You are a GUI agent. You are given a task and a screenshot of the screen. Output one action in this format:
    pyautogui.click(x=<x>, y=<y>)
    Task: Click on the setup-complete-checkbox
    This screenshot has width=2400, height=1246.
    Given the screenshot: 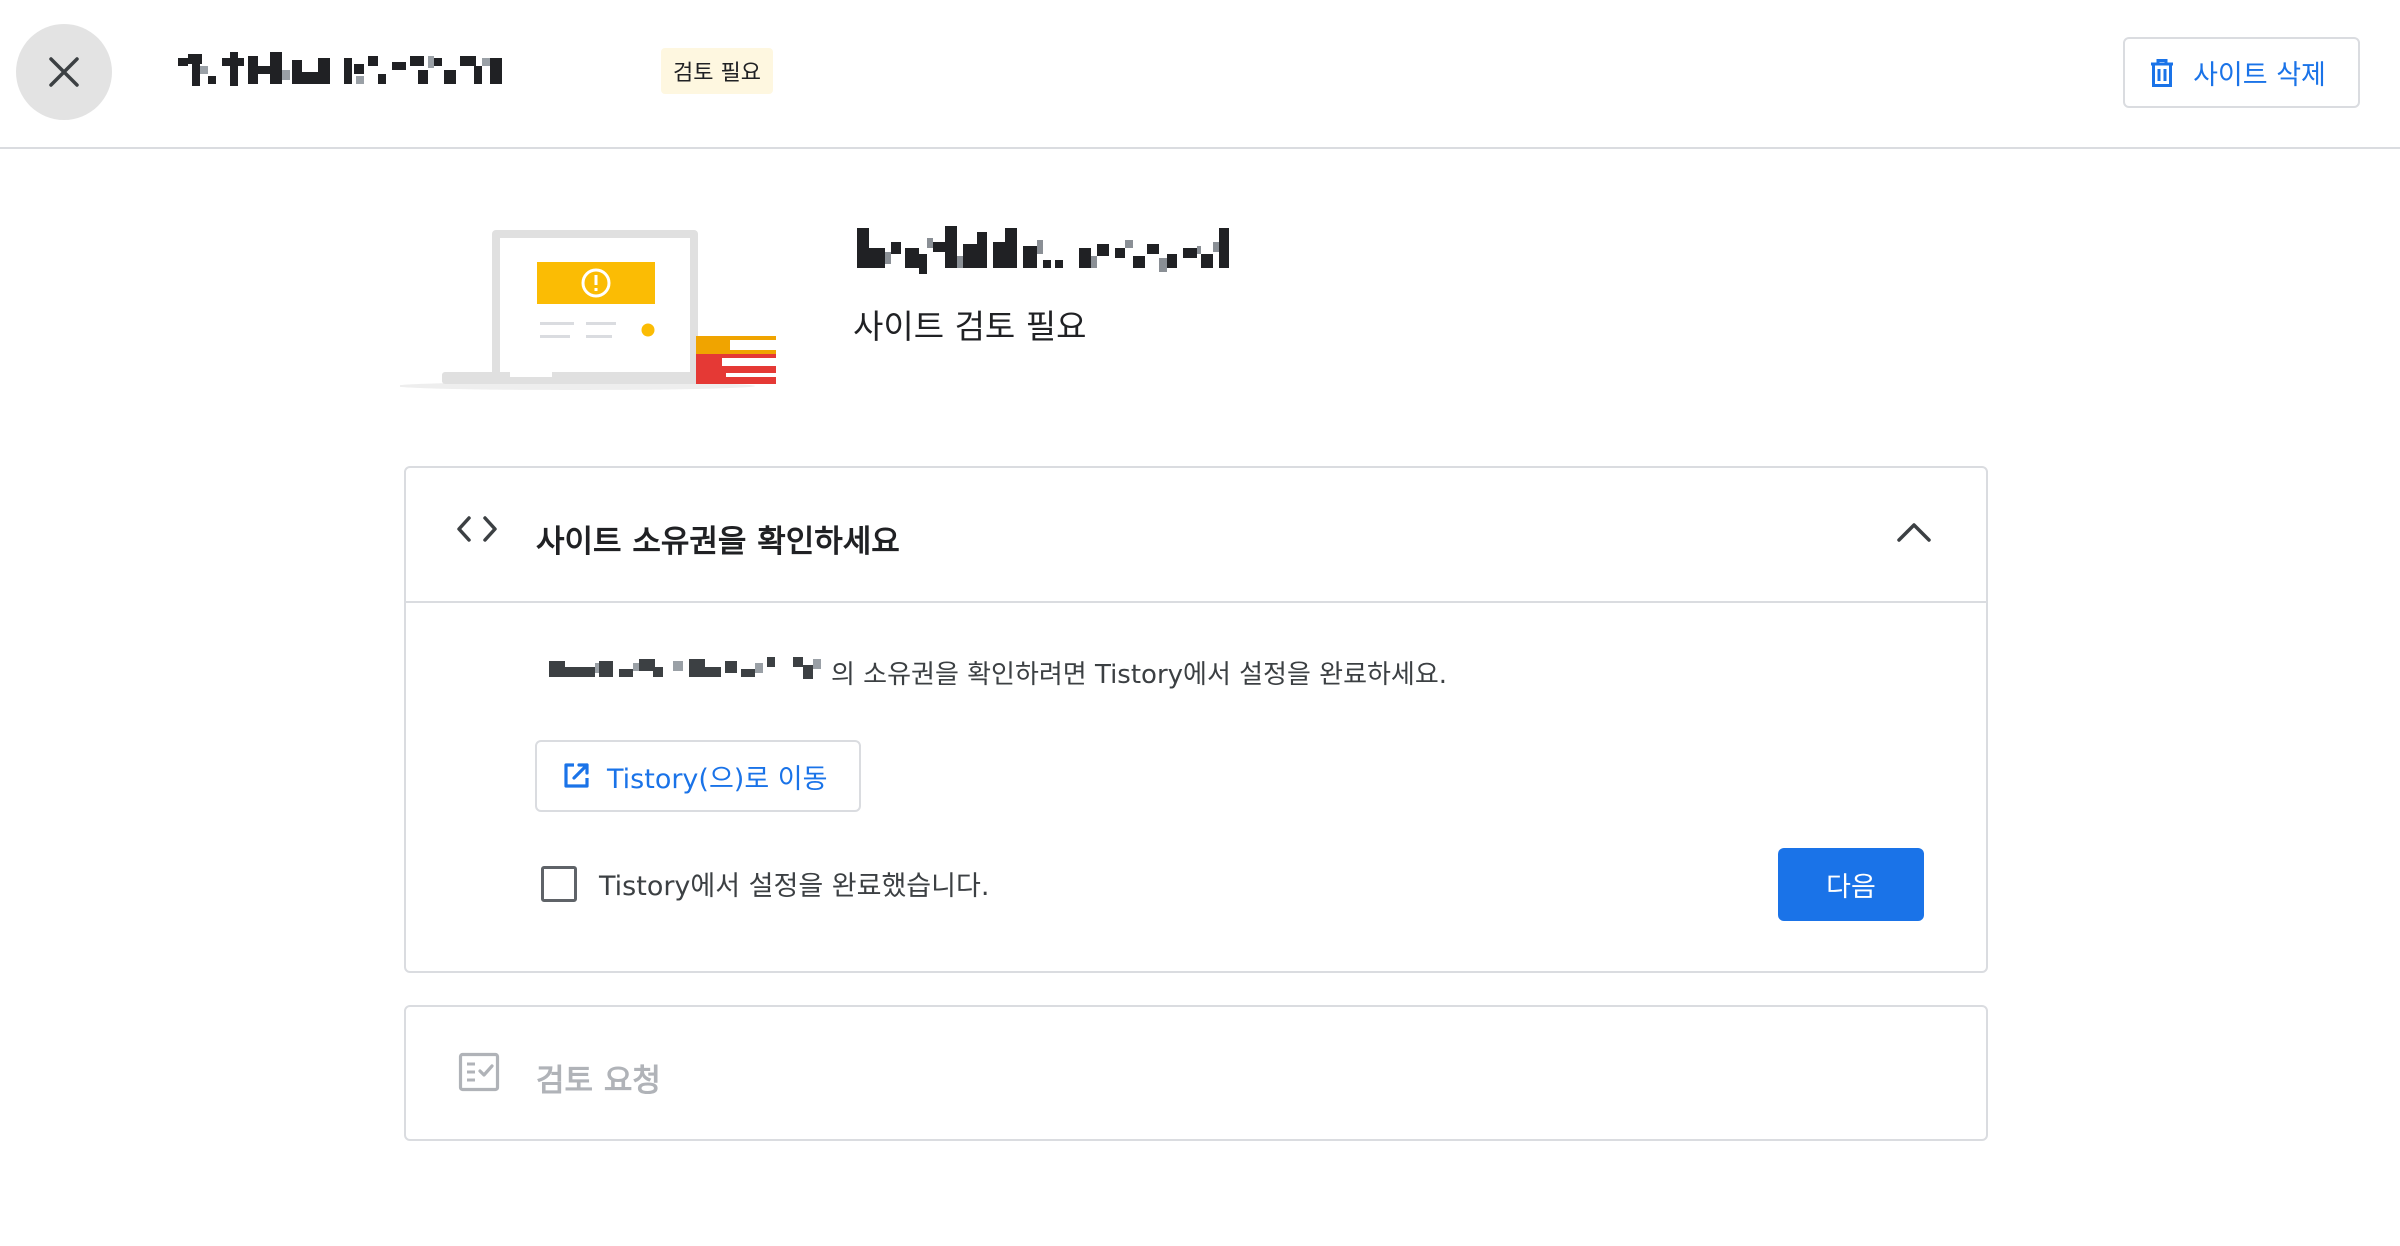 What is the action you would take?
    pyautogui.click(x=559, y=884)
    